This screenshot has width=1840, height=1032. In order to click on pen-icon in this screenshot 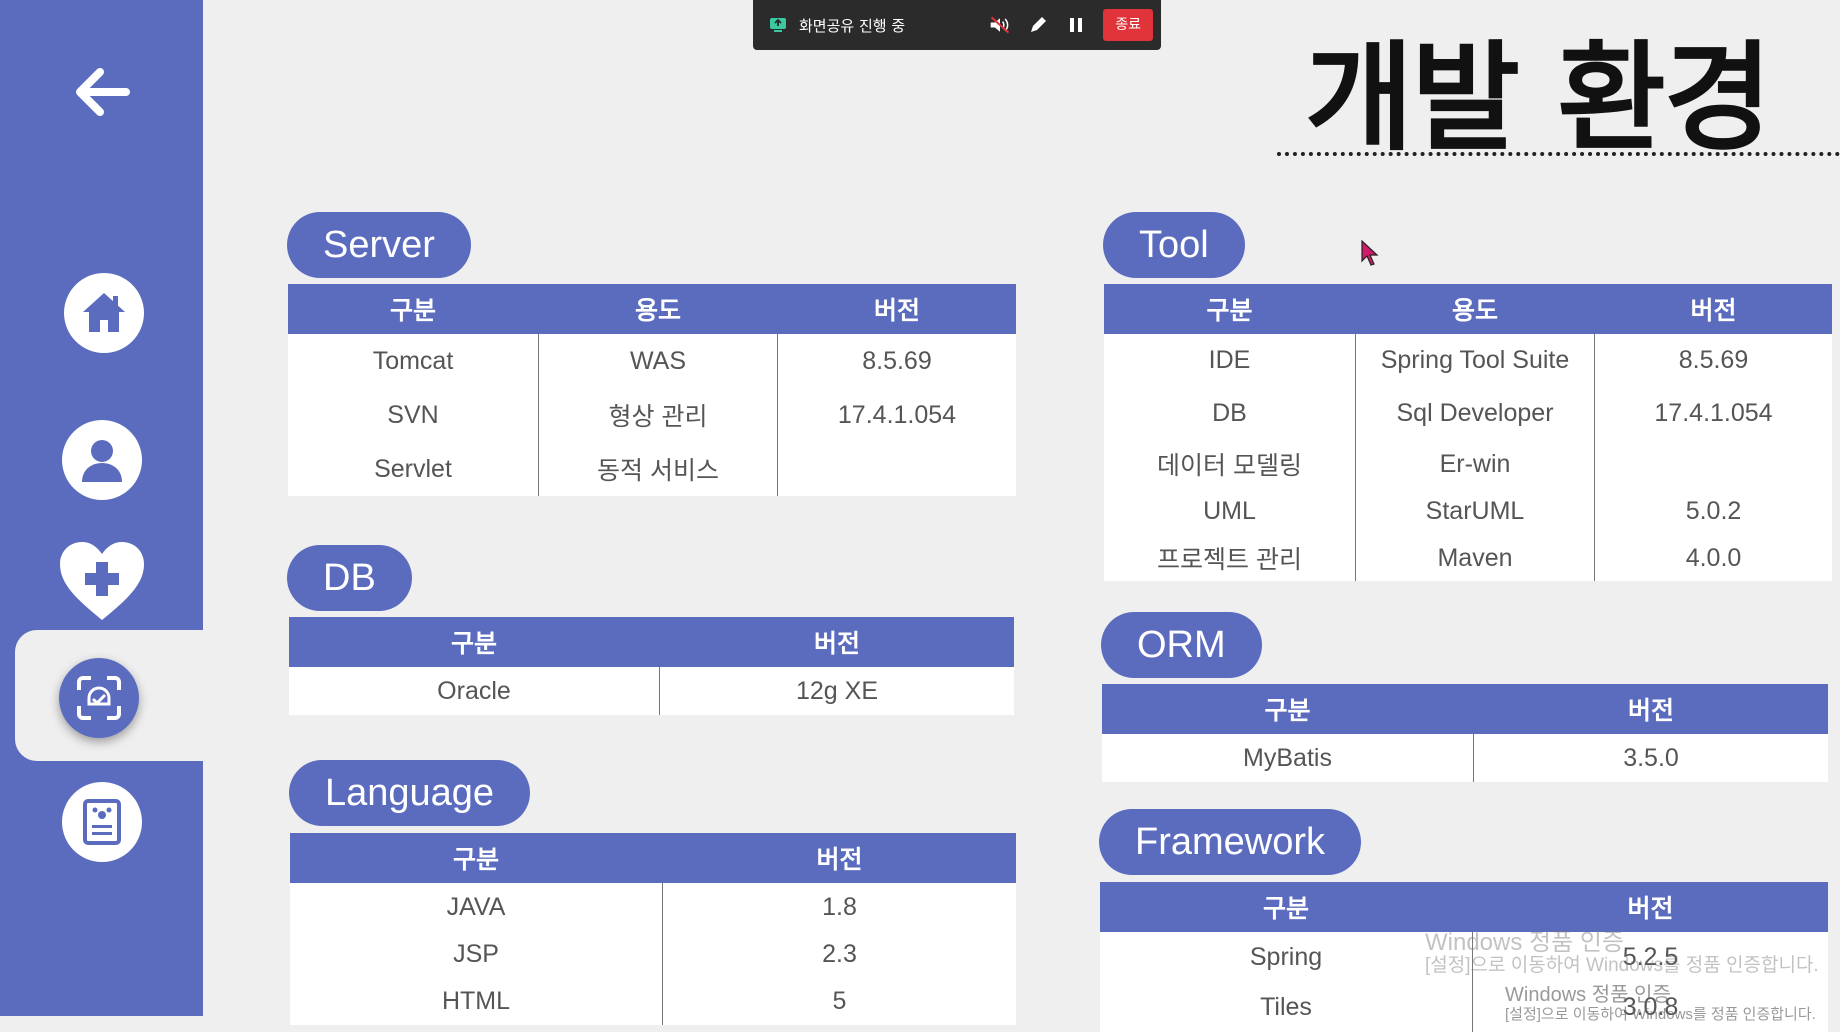, I will do `click(1039, 24)`.